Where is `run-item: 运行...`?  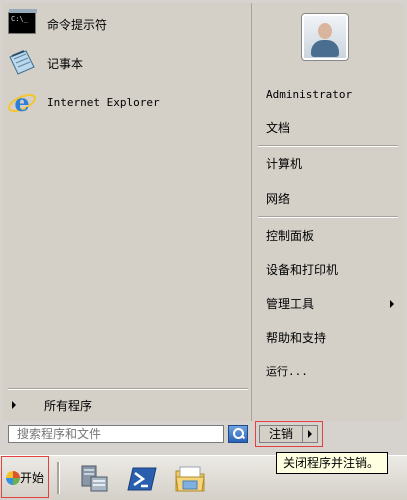 run-item: 运行... is located at coordinates (287, 372).